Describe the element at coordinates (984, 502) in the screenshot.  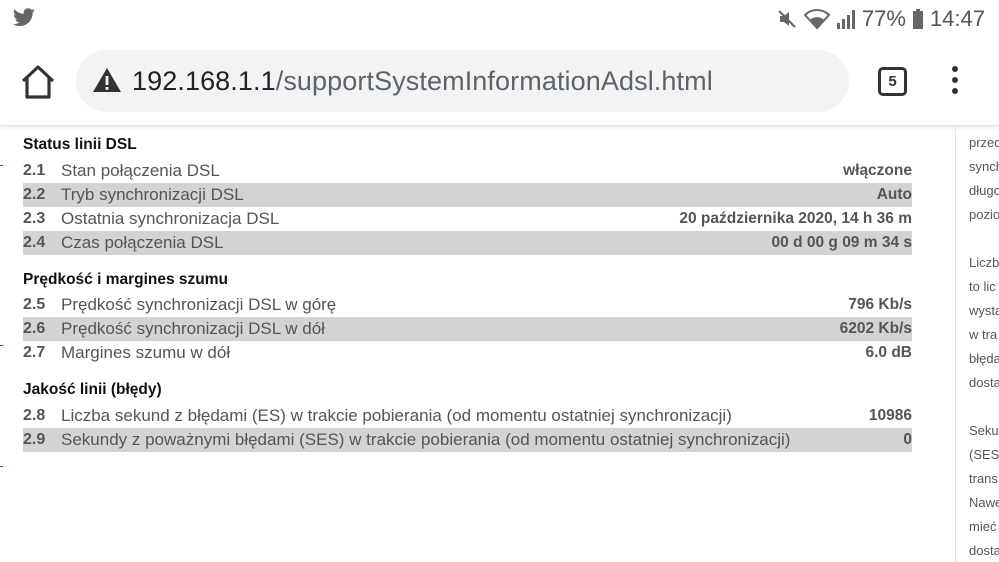
I see `help-text-line: Nawe` at that location.